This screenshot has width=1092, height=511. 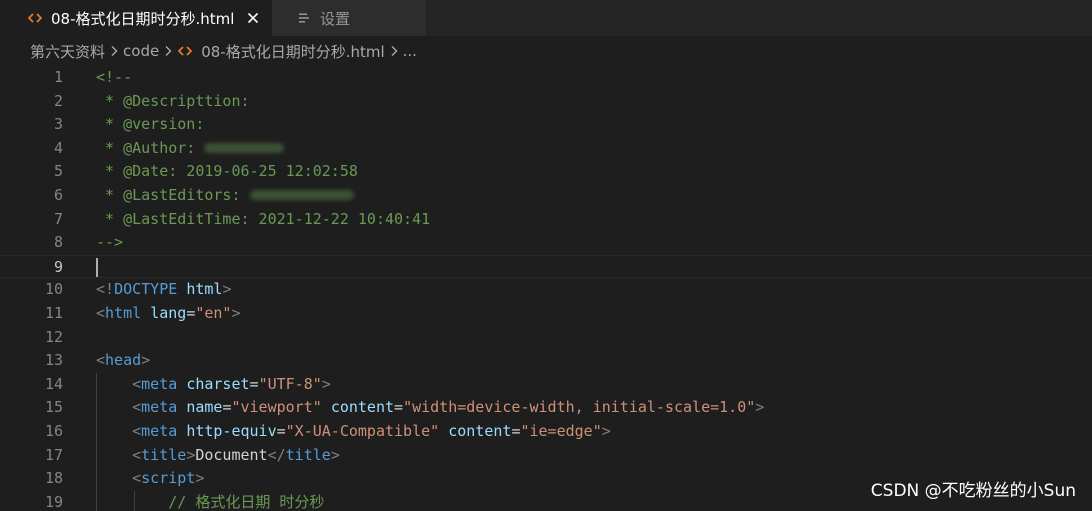 What do you see at coordinates (546, 102) in the screenshot?
I see `code-line: 2 * @Descripttion:` at bounding box center [546, 102].